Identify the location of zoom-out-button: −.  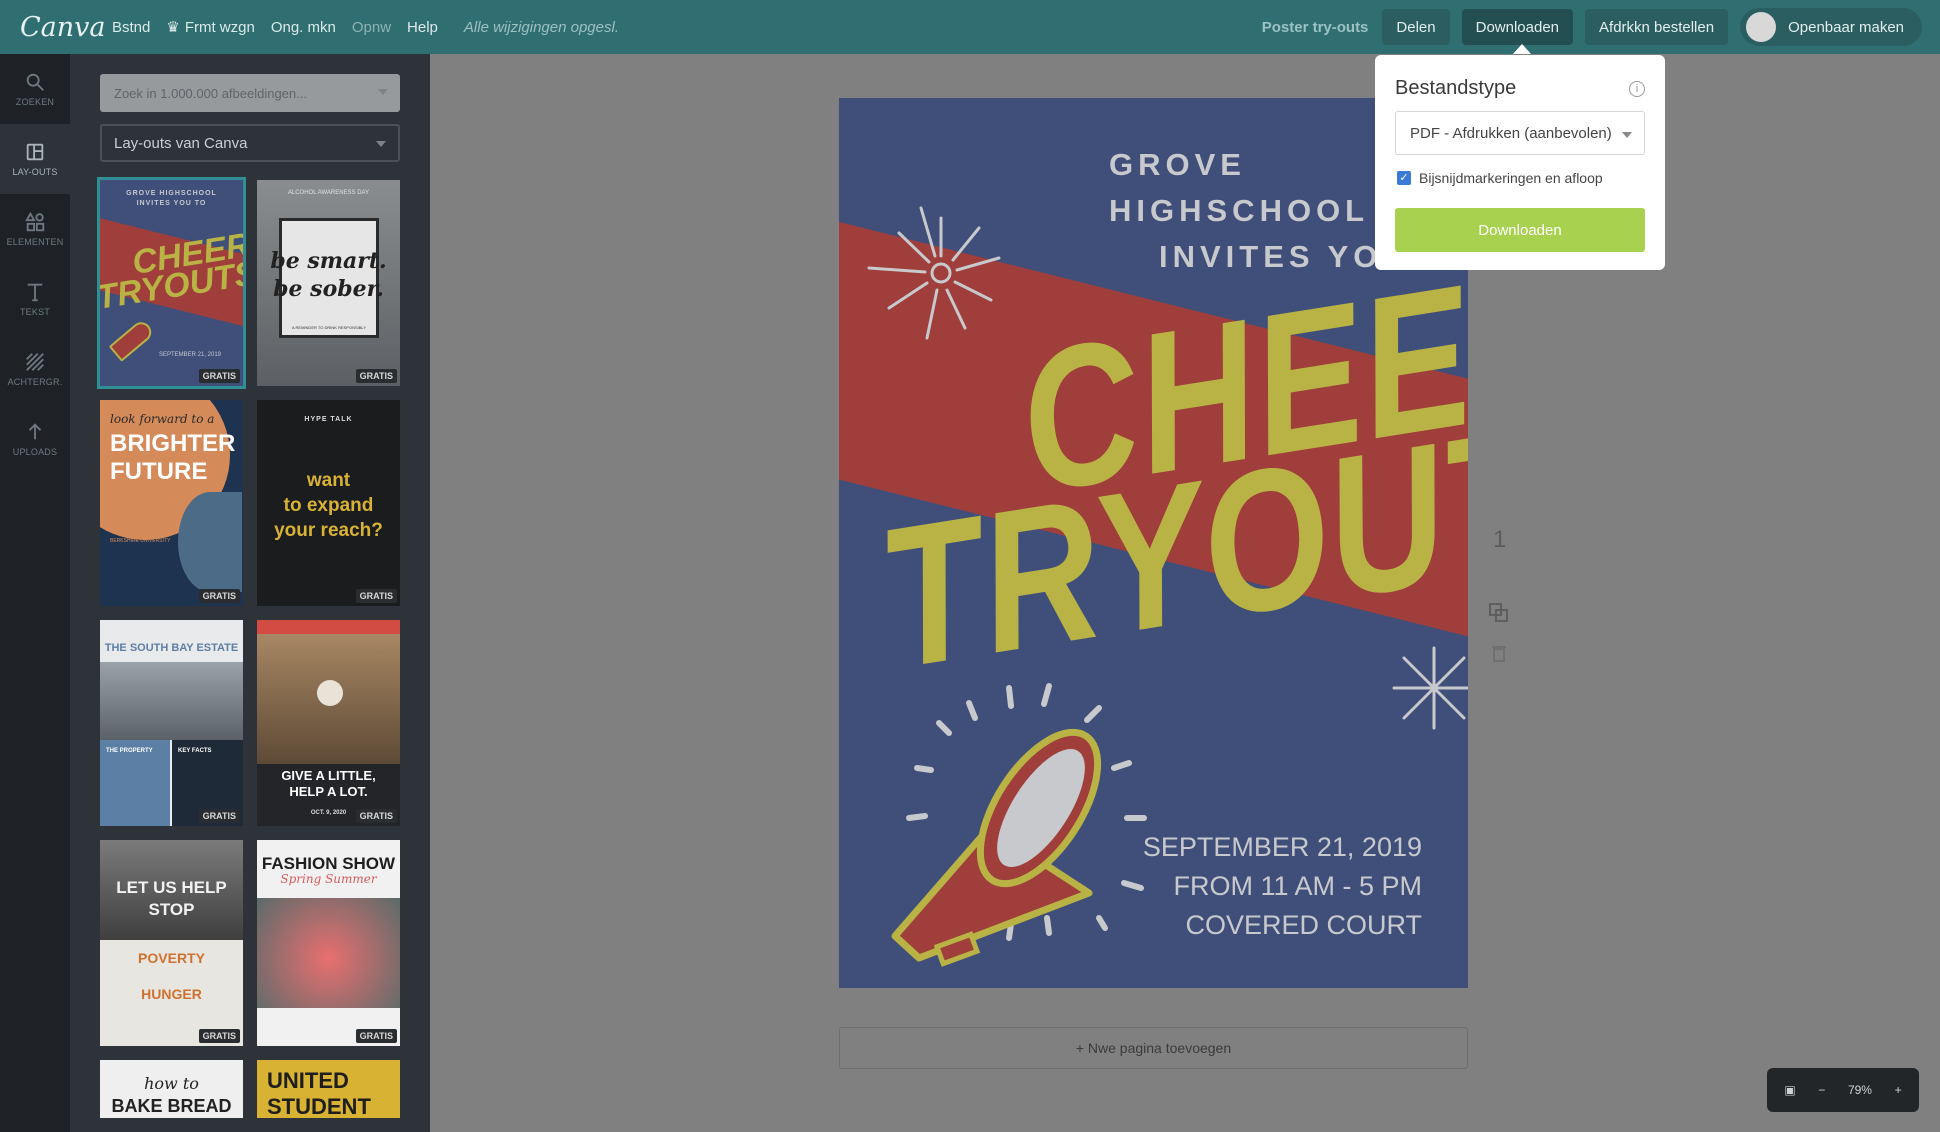
(1821, 1090).